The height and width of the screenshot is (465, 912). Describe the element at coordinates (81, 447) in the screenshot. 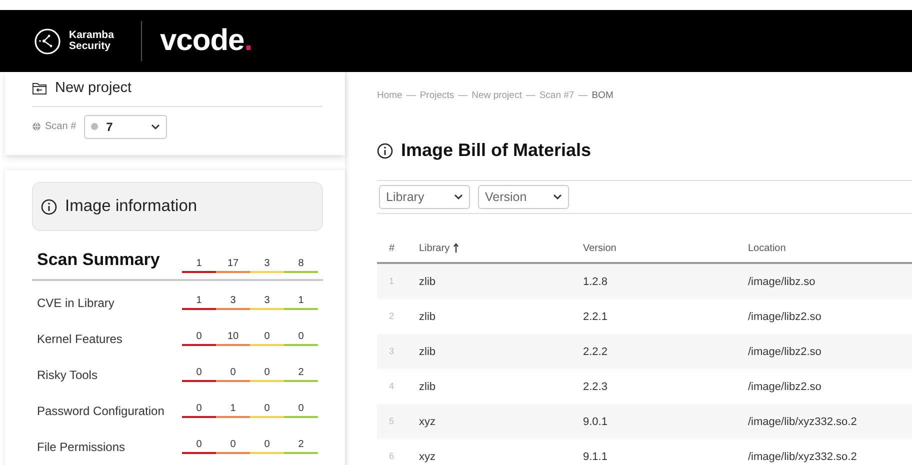

I see `category-label: File Permissions` at that location.